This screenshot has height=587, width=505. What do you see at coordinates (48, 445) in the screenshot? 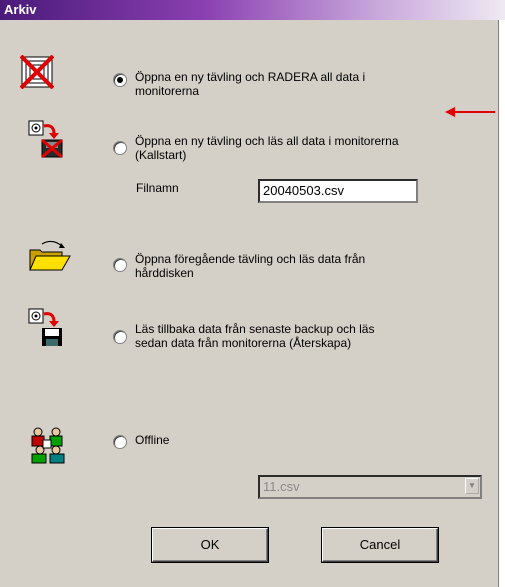
I see `people-group-icon` at bounding box center [48, 445].